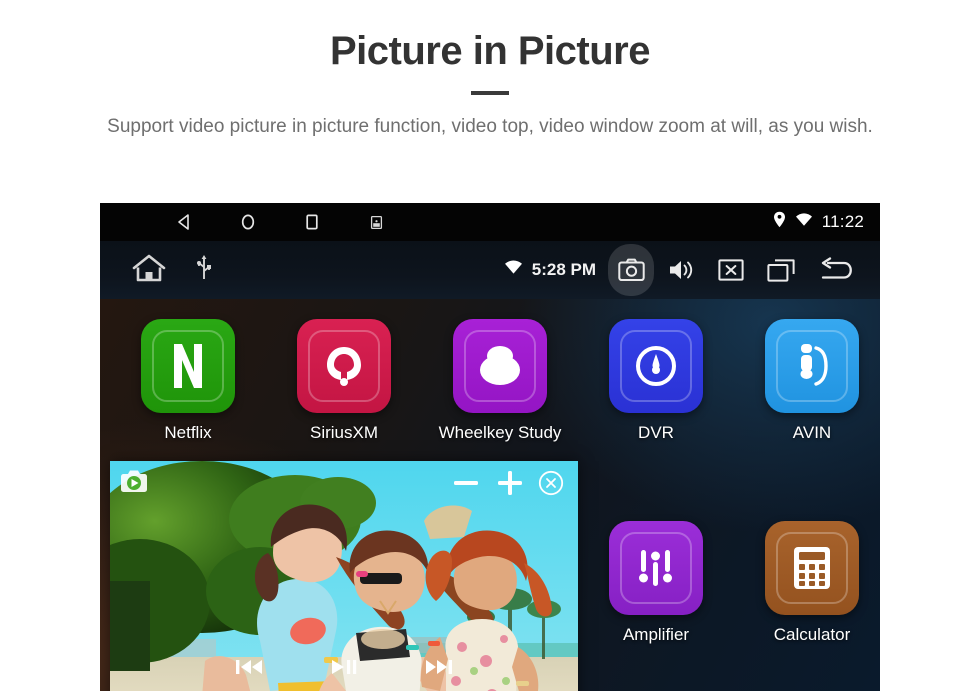  What do you see at coordinates (312, 222) in the screenshot?
I see `recents-square-icon` at bounding box center [312, 222].